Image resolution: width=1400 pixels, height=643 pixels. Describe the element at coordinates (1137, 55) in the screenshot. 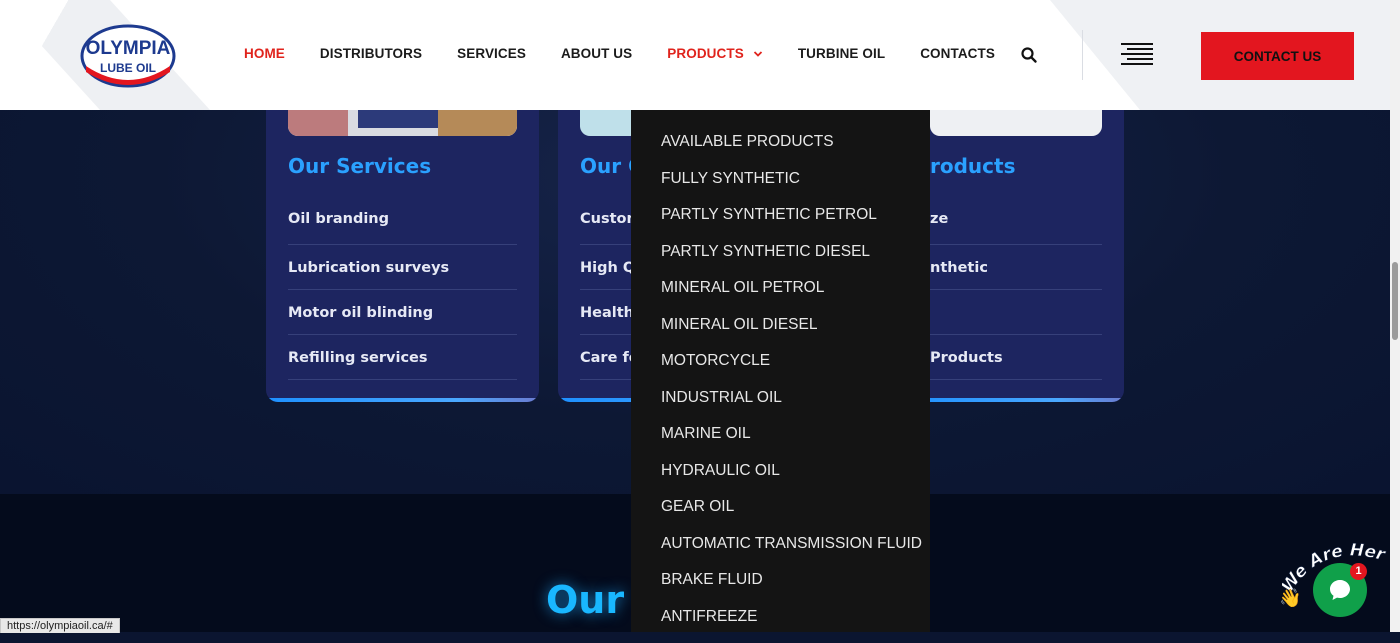

I see `hamburger-menu-icon` at that location.